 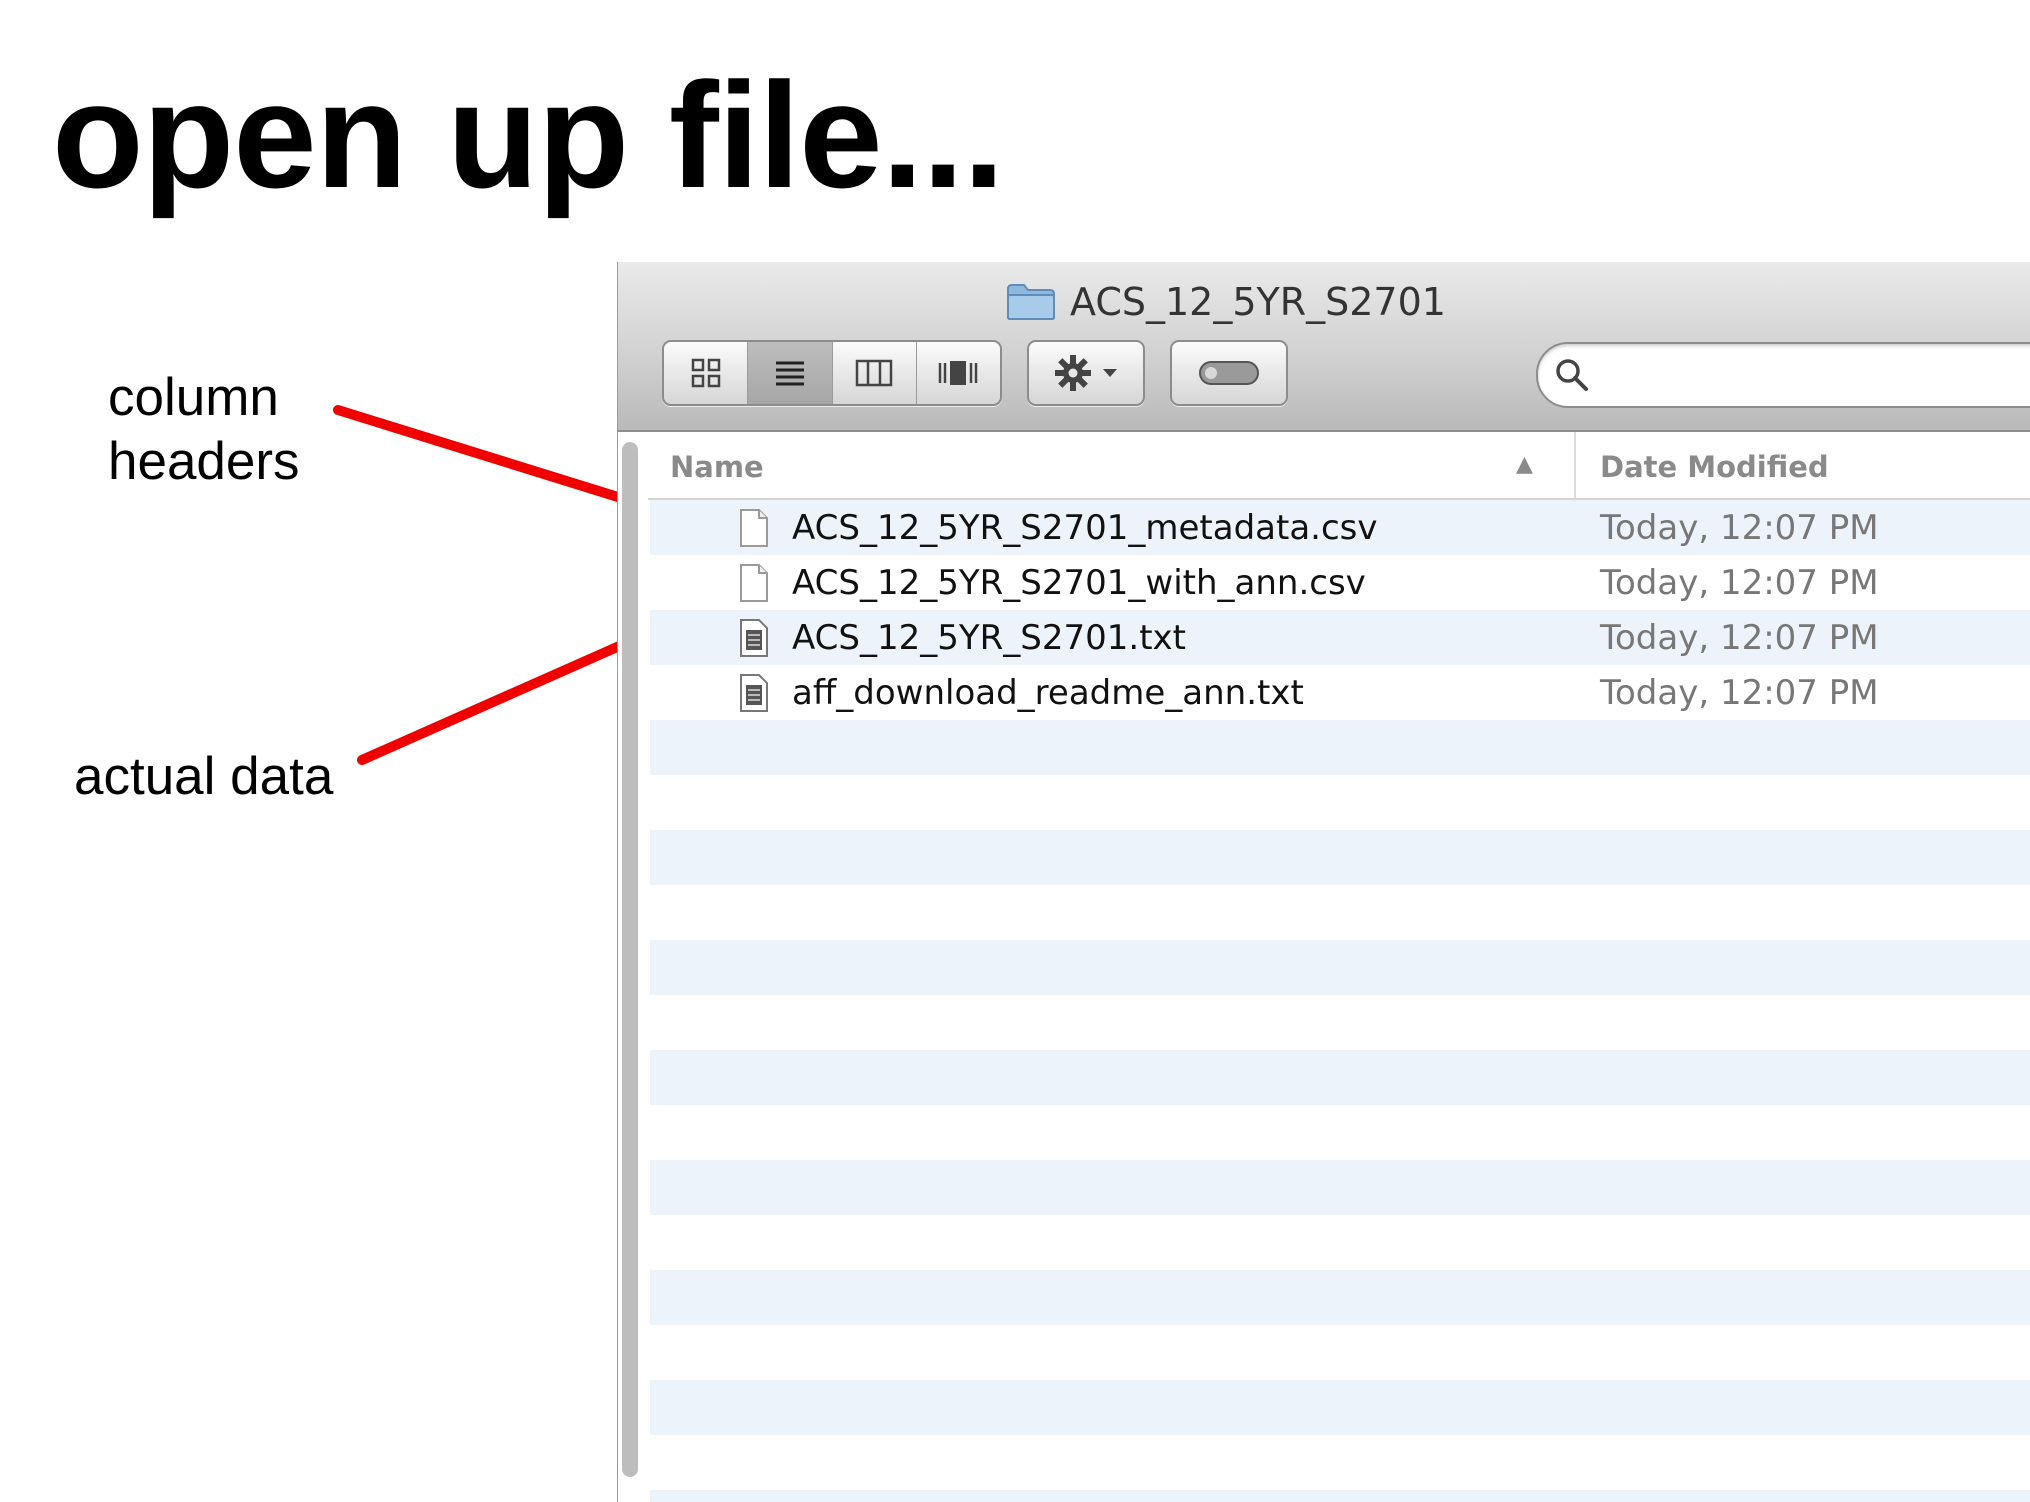 I want to click on window-title: ACS_12_5YR_S2701, so click(x=1226, y=302).